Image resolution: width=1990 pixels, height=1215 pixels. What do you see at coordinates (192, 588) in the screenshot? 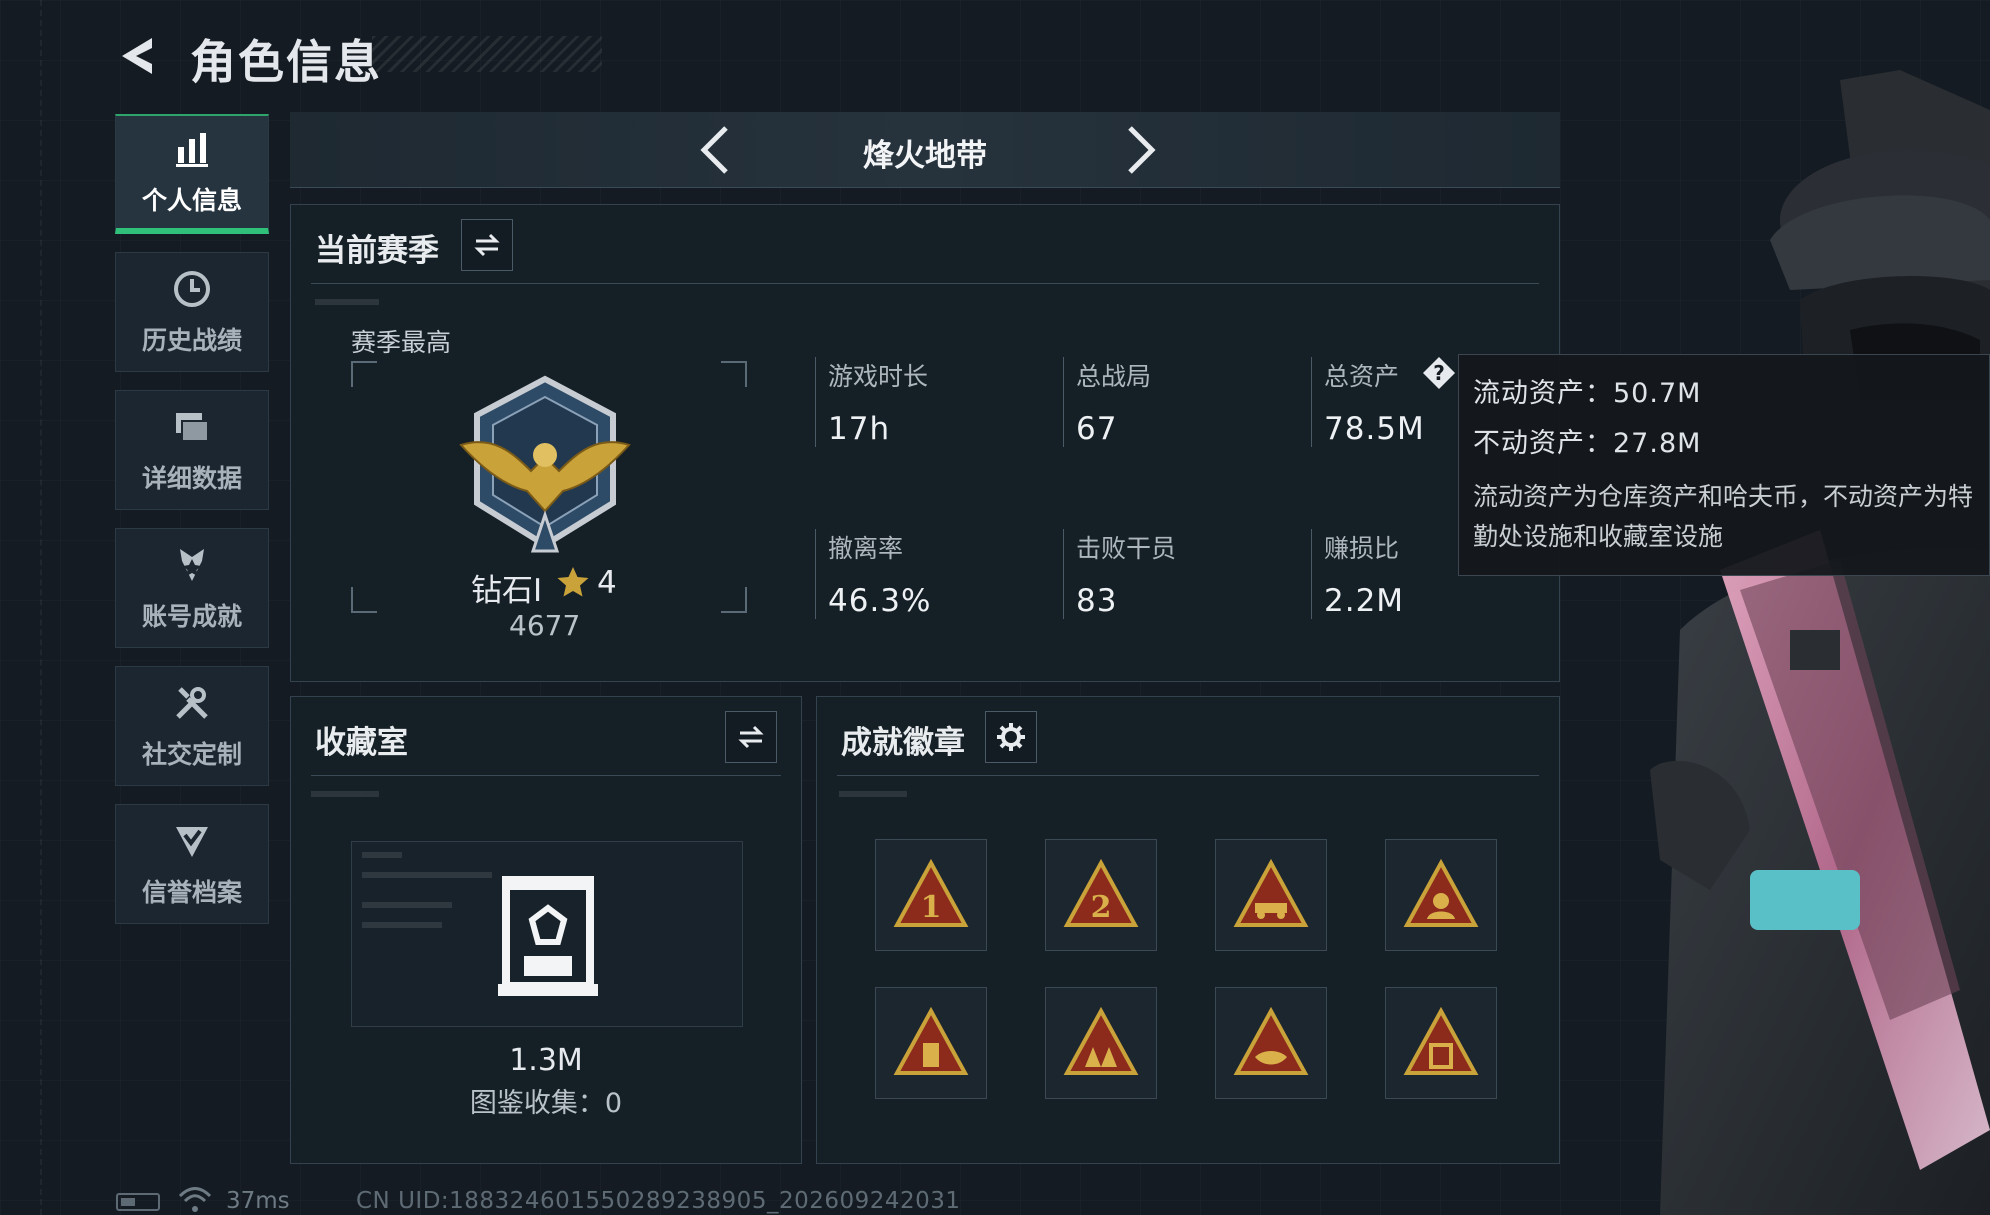
I see `nav-item-achievements: 账号成就` at bounding box center [192, 588].